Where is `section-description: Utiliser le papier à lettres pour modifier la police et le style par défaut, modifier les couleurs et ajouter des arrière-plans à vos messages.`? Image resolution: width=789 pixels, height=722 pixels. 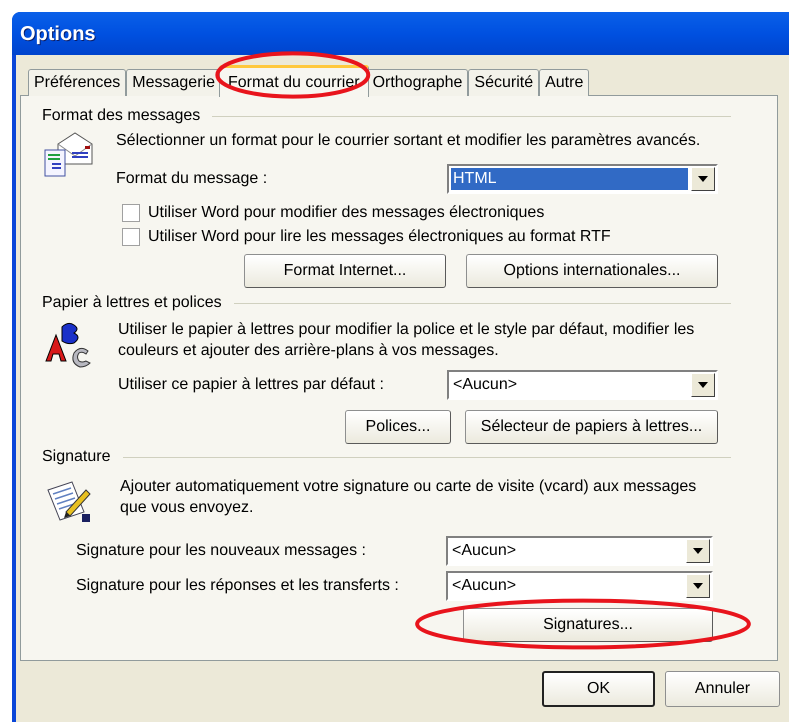 section-description: Utiliser le papier à lettres pour modifier la police et le style par défaut, modifier les couleurs et ajouter des arrière-plans à vos messages. is located at coordinates (407, 340).